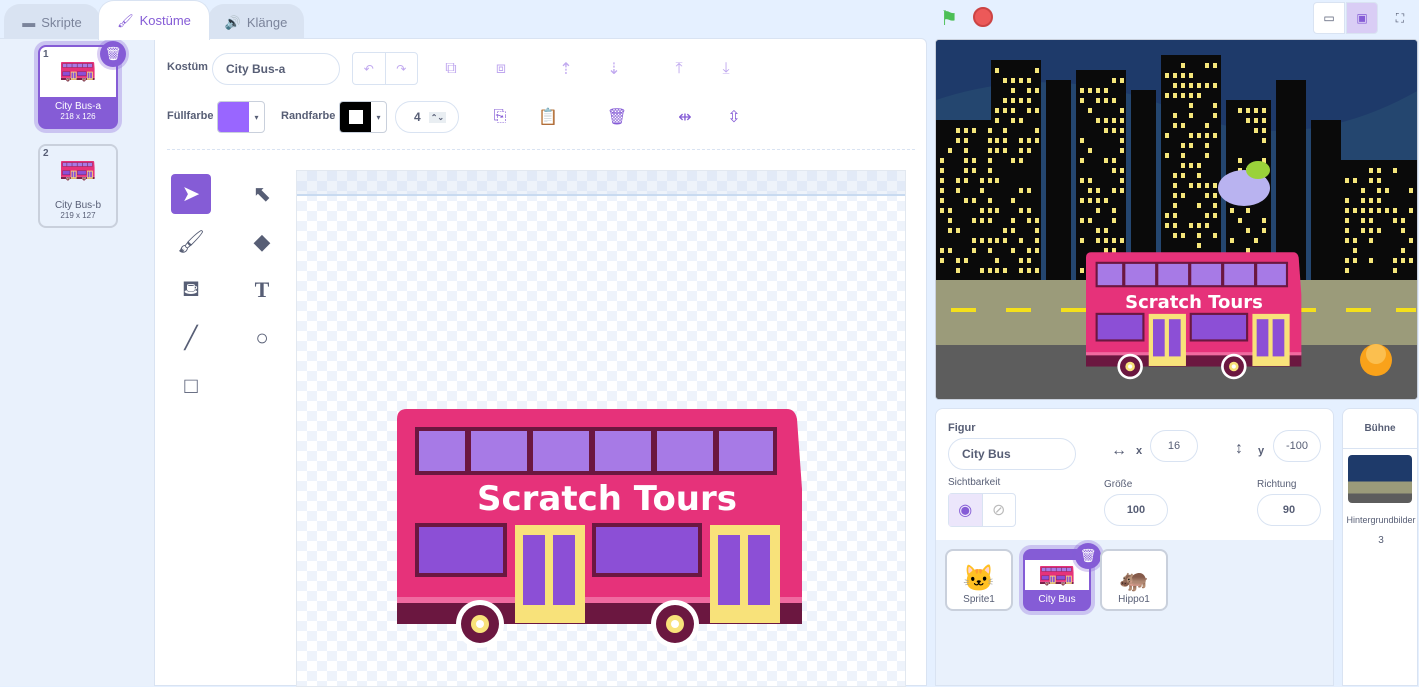 This screenshot has width=1419, height=687. I want to click on code-icon: ▬, so click(29, 22).